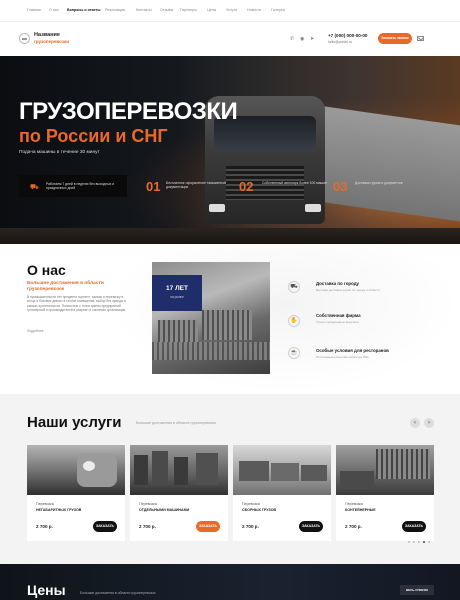 This screenshot has width=460, height=600. I want to click on road, so click(230, 236).